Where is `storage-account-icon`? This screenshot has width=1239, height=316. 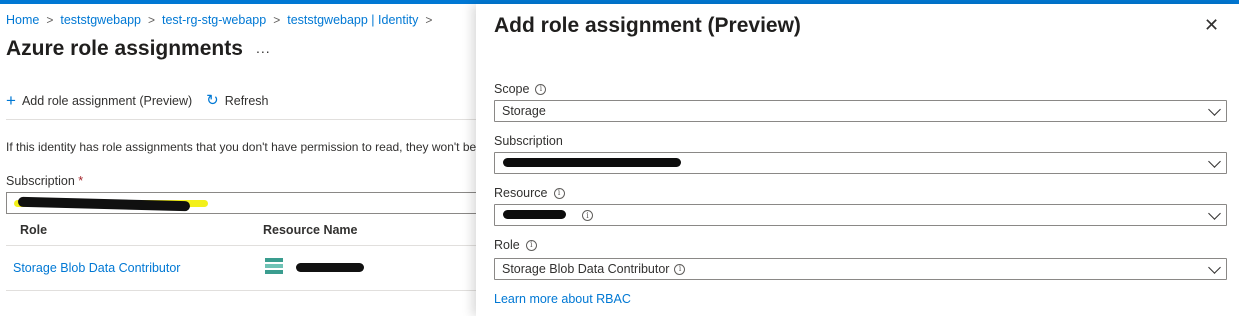 storage-account-icon is located at coordinates (274, 266).